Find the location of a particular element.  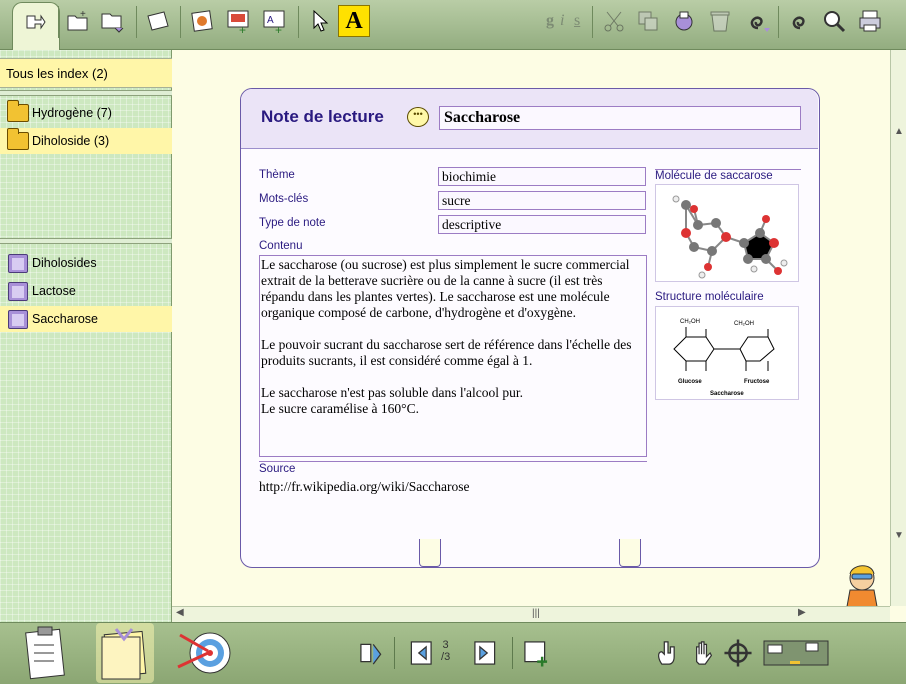

vertical-scrollbar: ▲ ▼ is located at coordinates (898, 328).